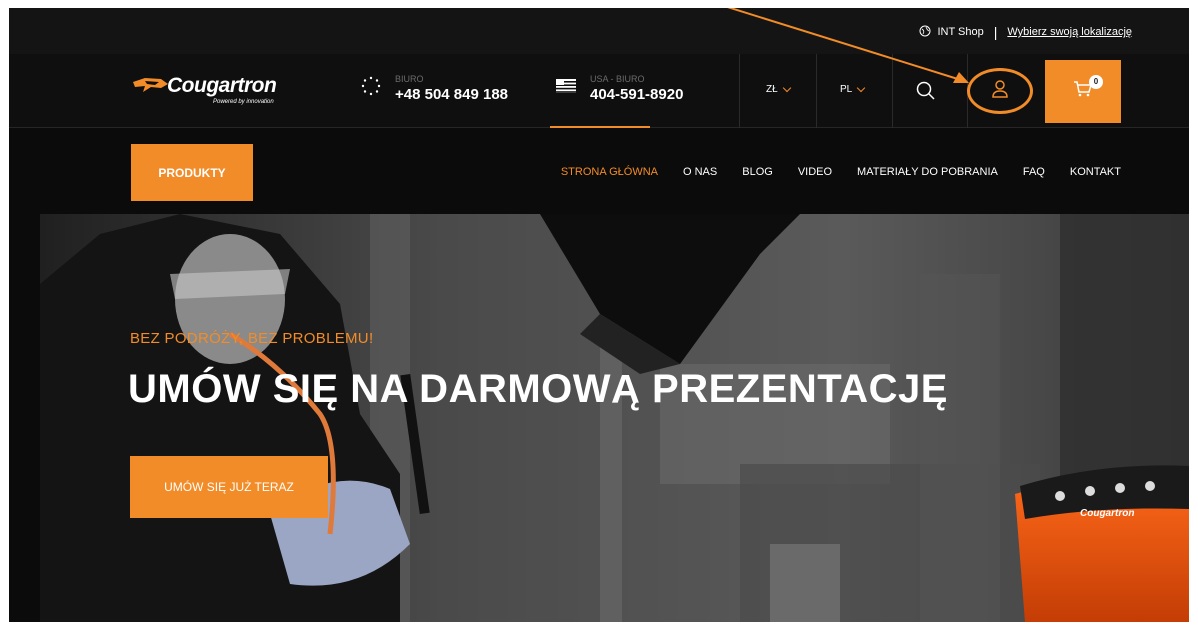 The height and width of the screenshot is (630, 1198). What do you see at coordinates (772, 89) in the screenshot?
I see `currency-value: ZŁ` at bounding box center [772, 89].